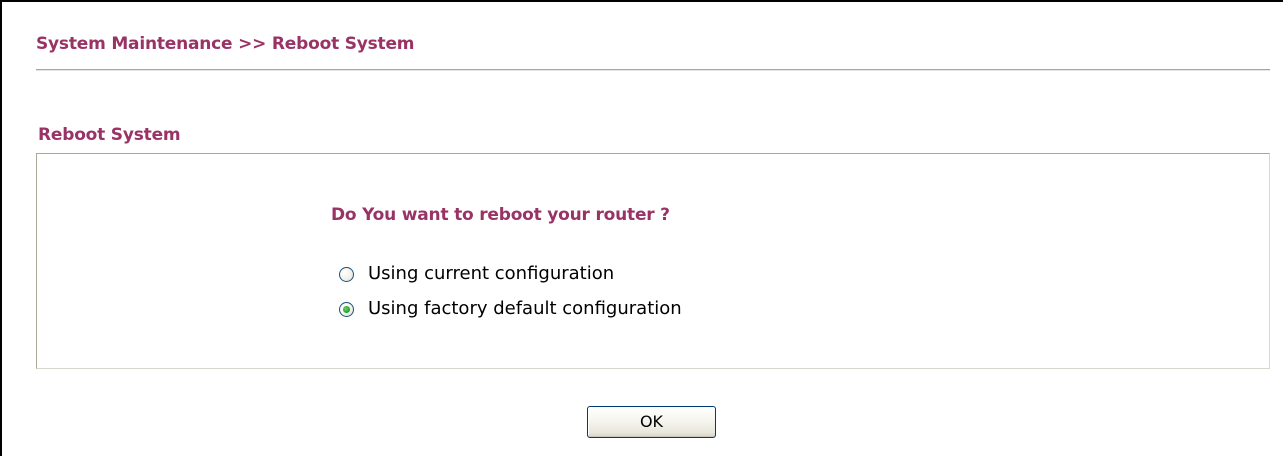 Image resolution: width=1284 pixels, height=457 pixels. I want to click on option-factory-default-label: Using factory default configuration, so click(525, 308).